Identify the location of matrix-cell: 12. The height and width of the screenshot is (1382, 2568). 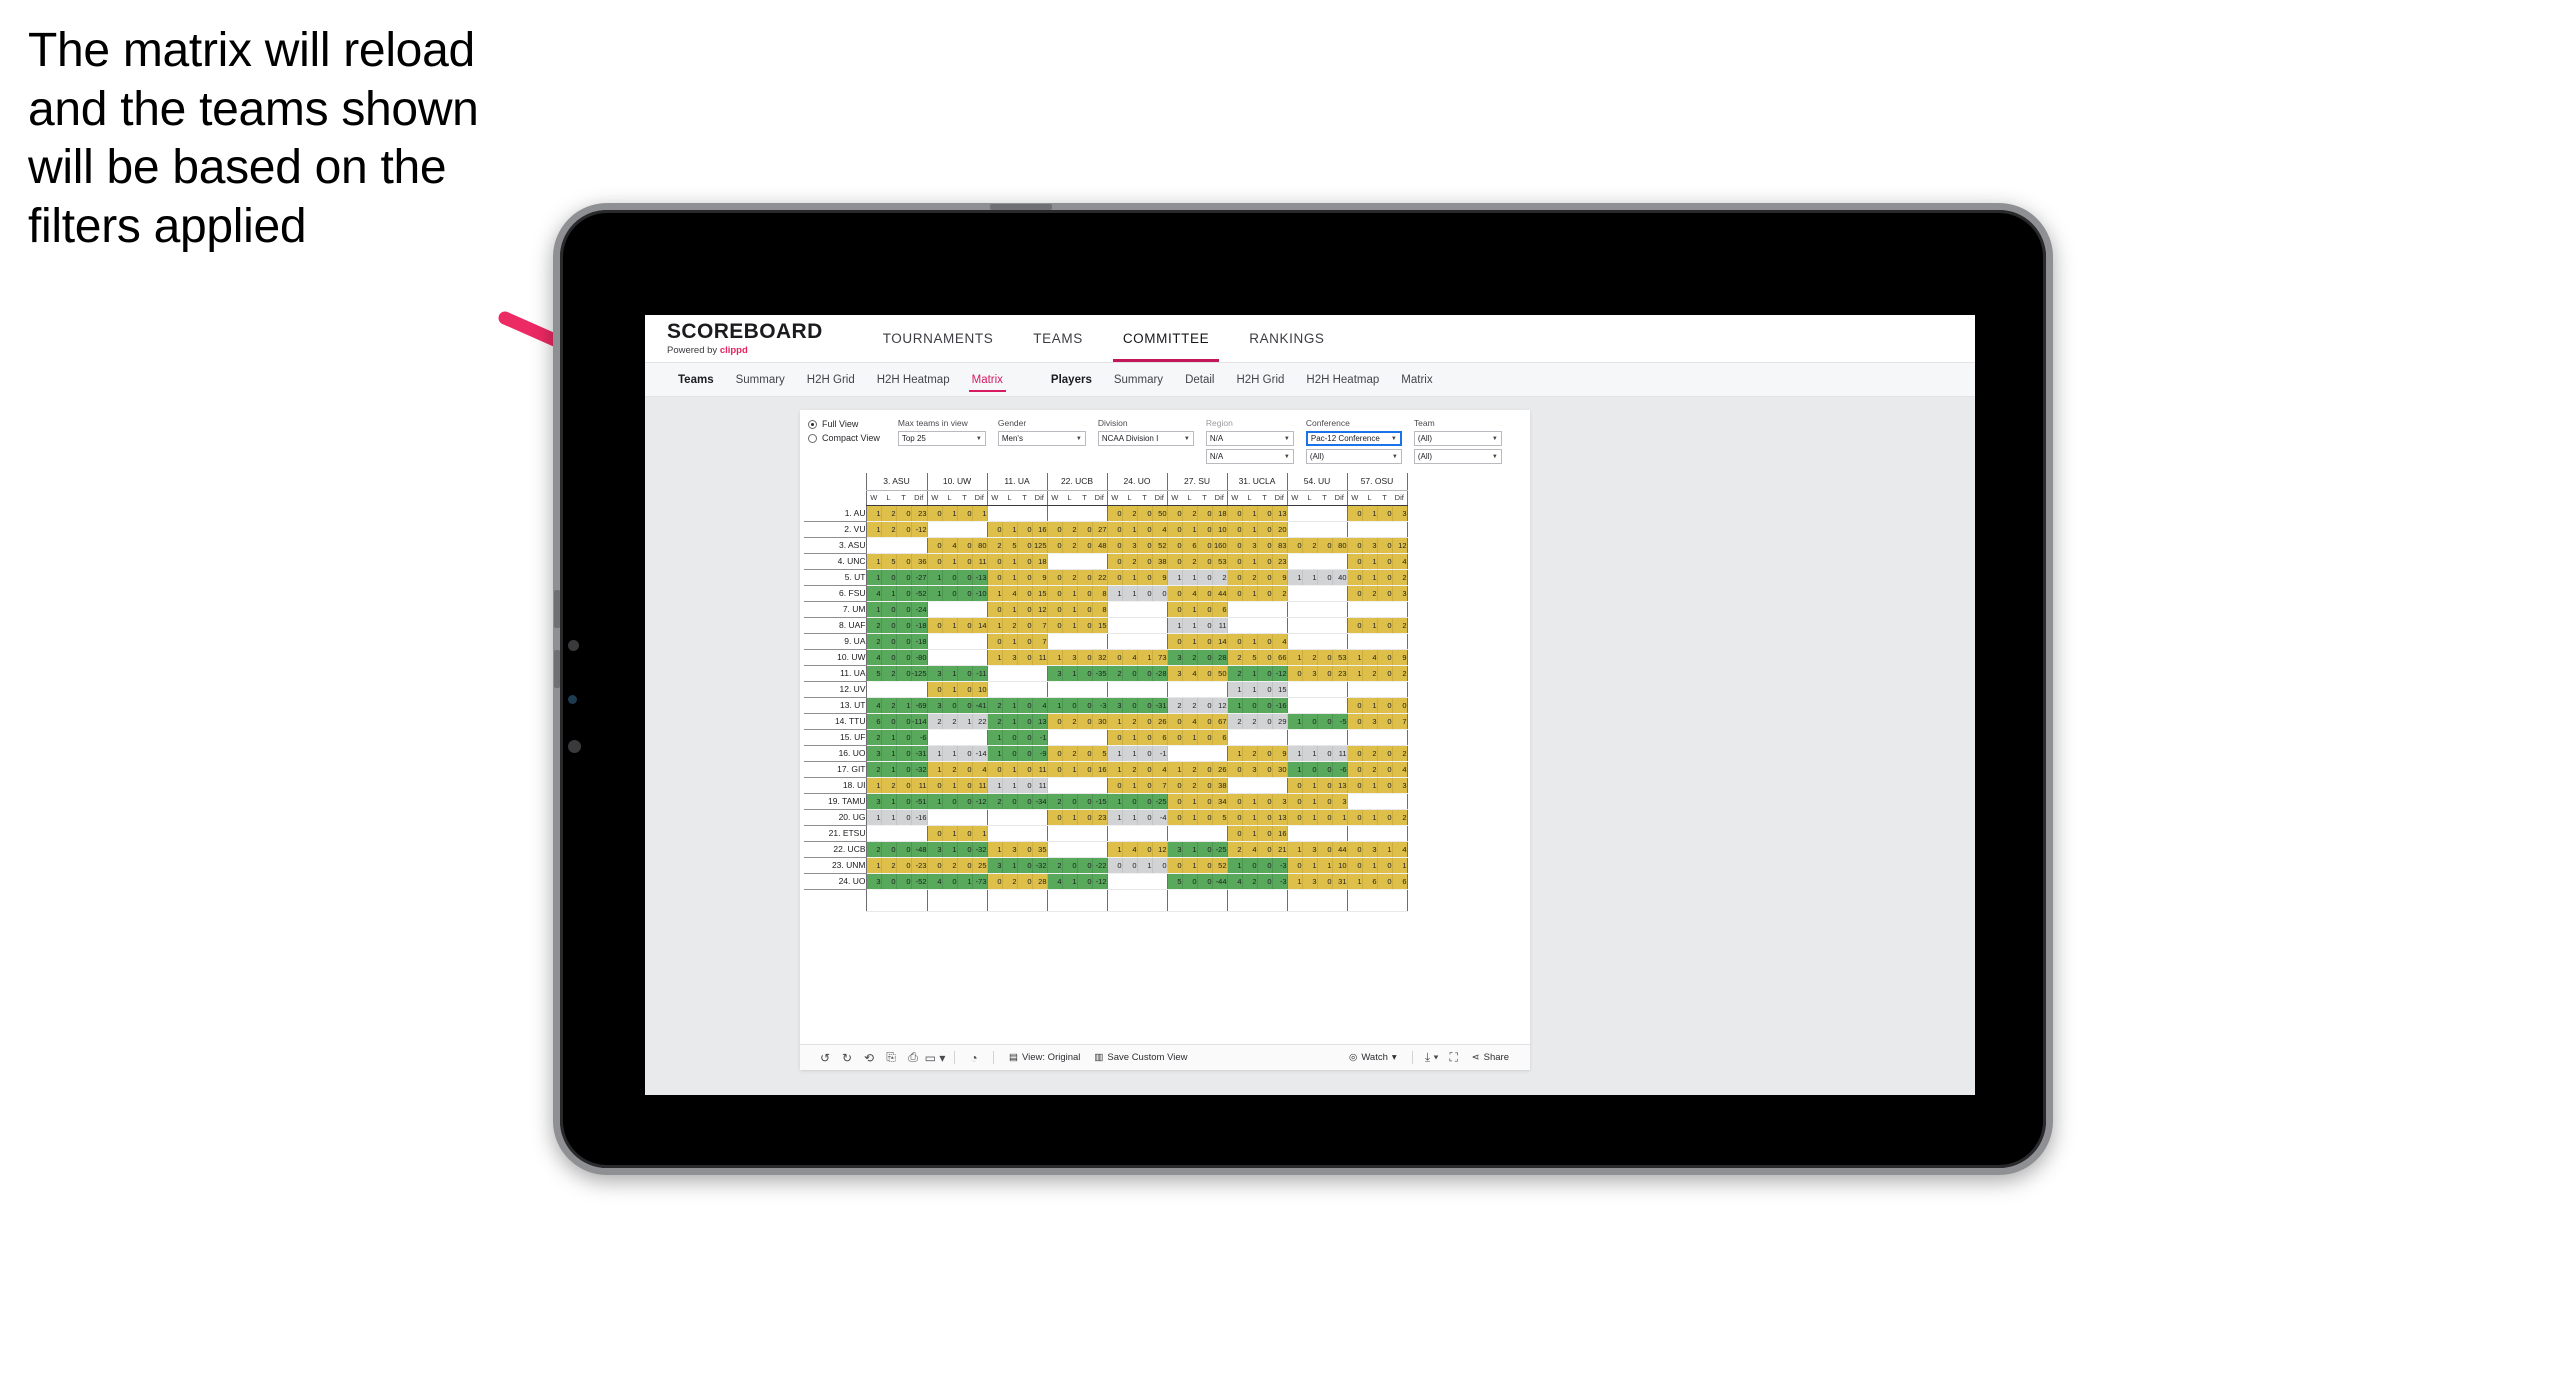
(1220, 705).